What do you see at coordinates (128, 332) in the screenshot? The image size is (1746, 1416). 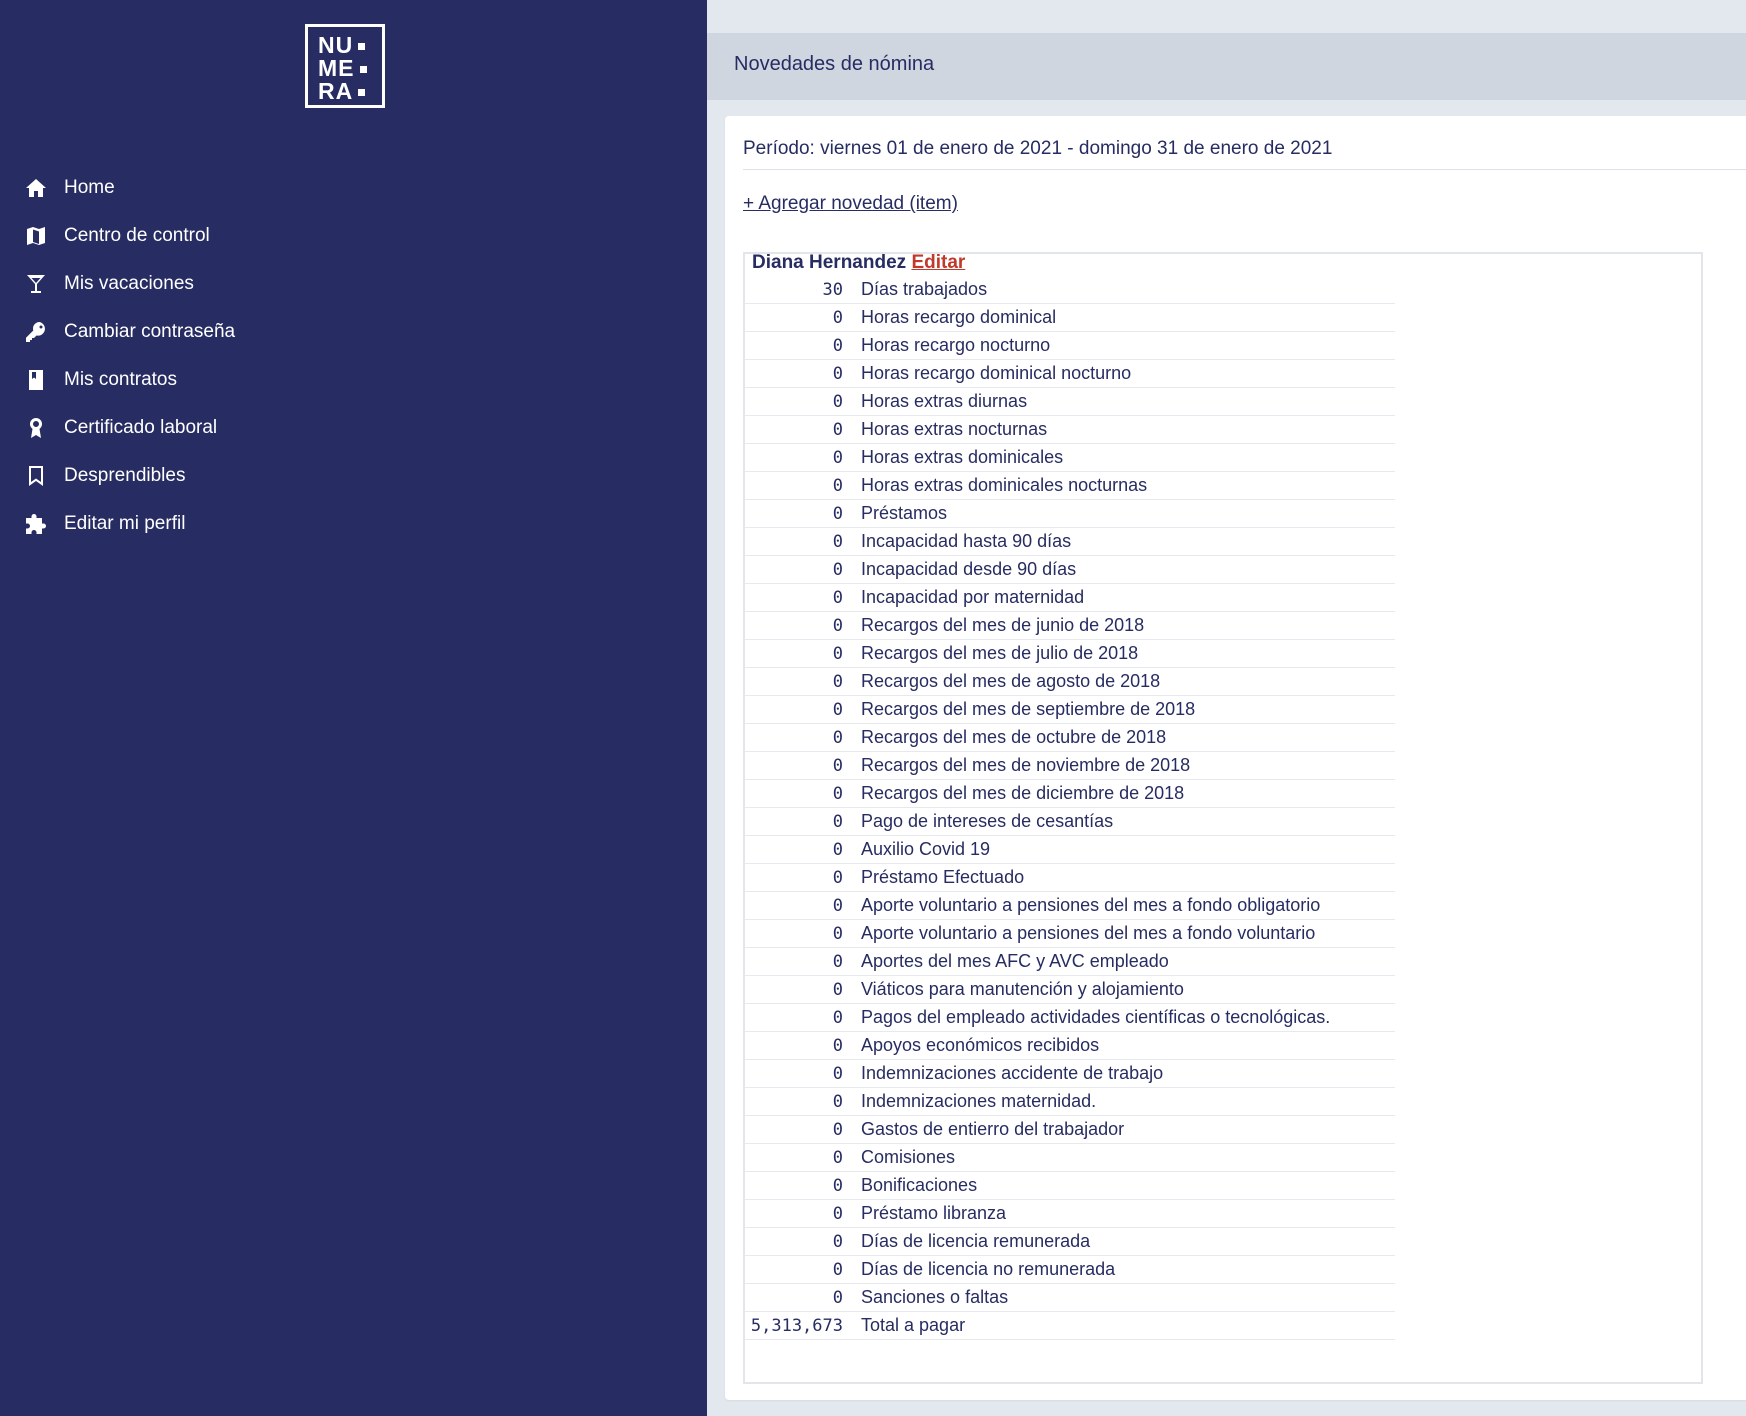 I see `sidebar-item-cambiar-contrasena: Cambiar contraseña` at bounding box center [128, 332].